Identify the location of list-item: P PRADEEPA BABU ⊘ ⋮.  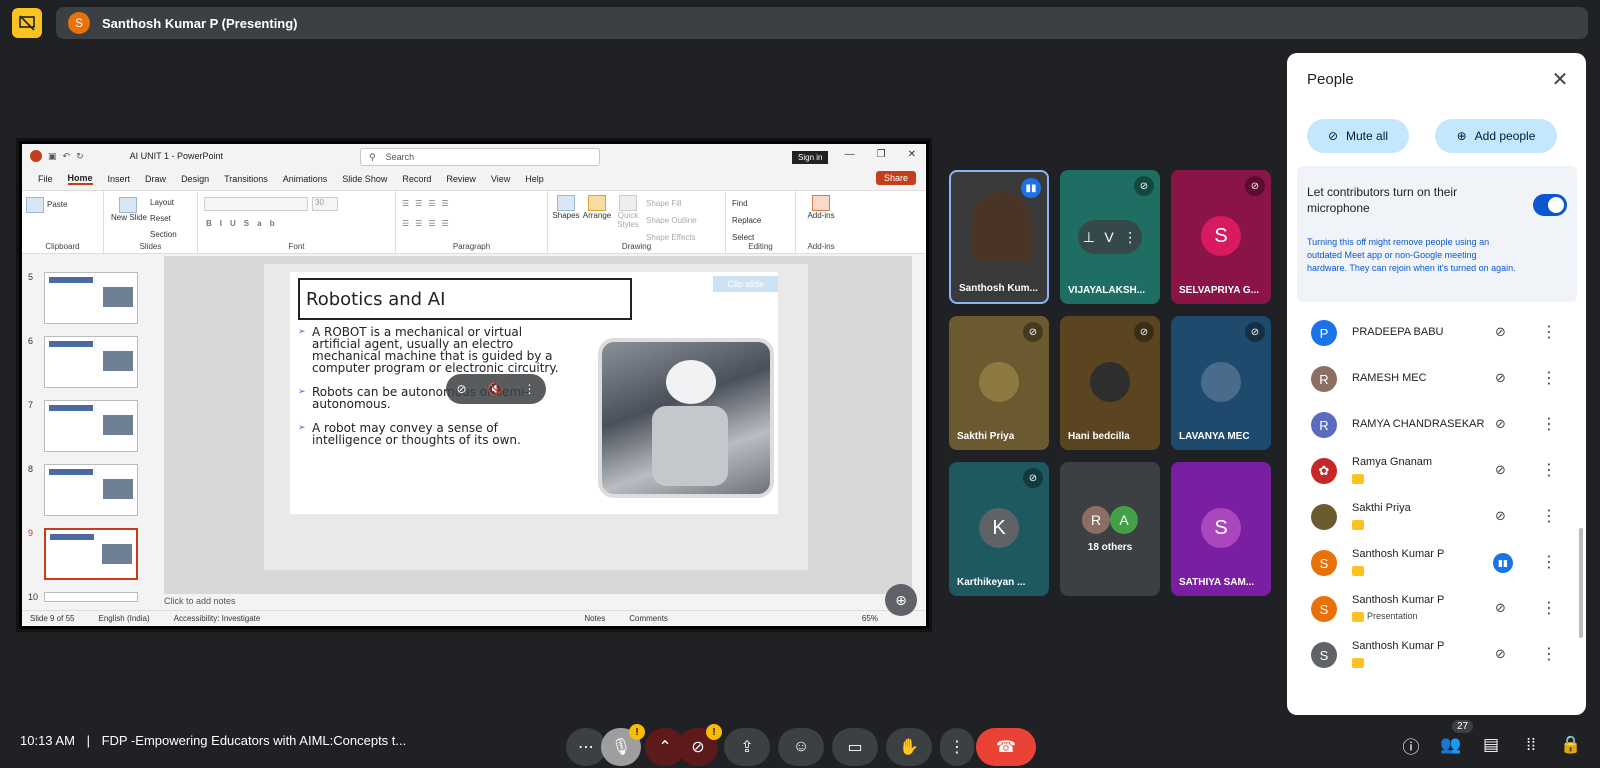
(1437, 333).